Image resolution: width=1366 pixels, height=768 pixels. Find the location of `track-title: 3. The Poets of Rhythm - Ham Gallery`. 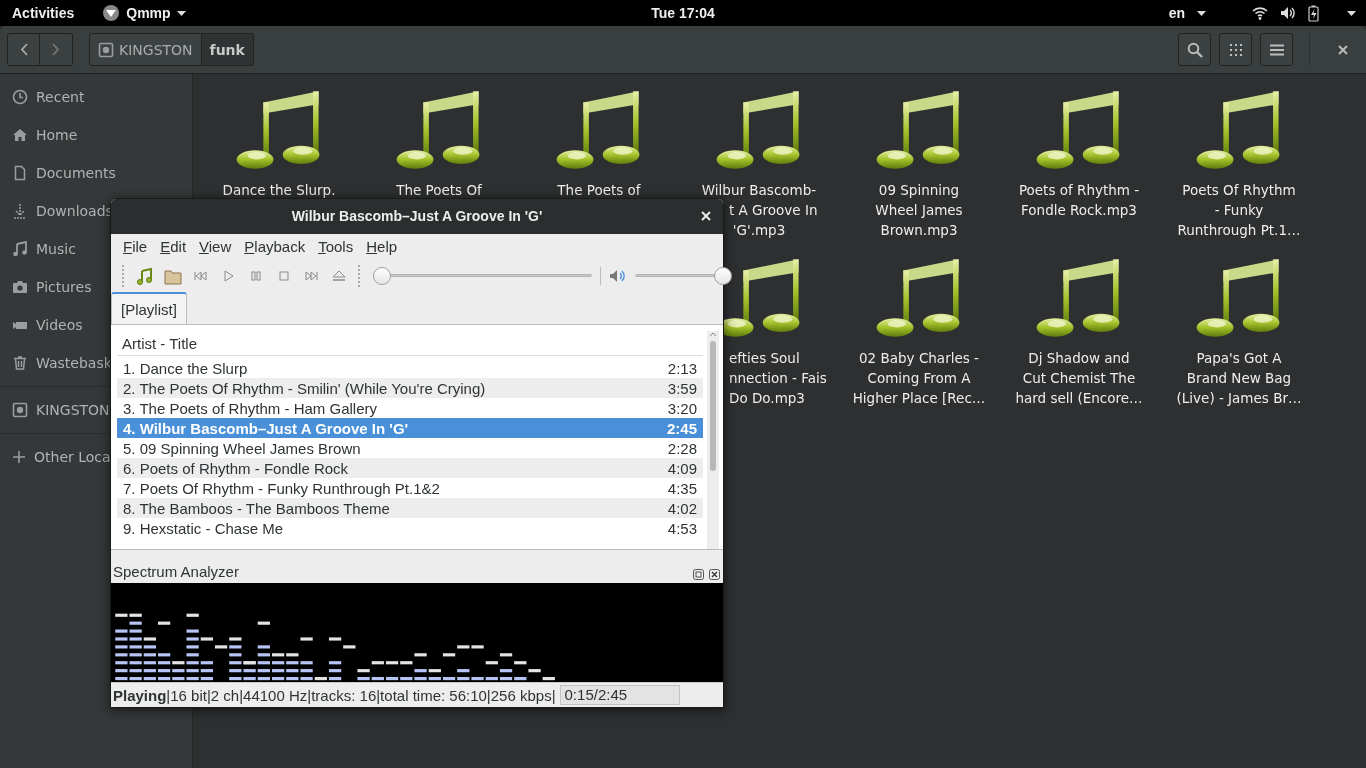

track-title: 3. The Poets of Rhythm - Ham Gallery is located at coordinates (250, 408).